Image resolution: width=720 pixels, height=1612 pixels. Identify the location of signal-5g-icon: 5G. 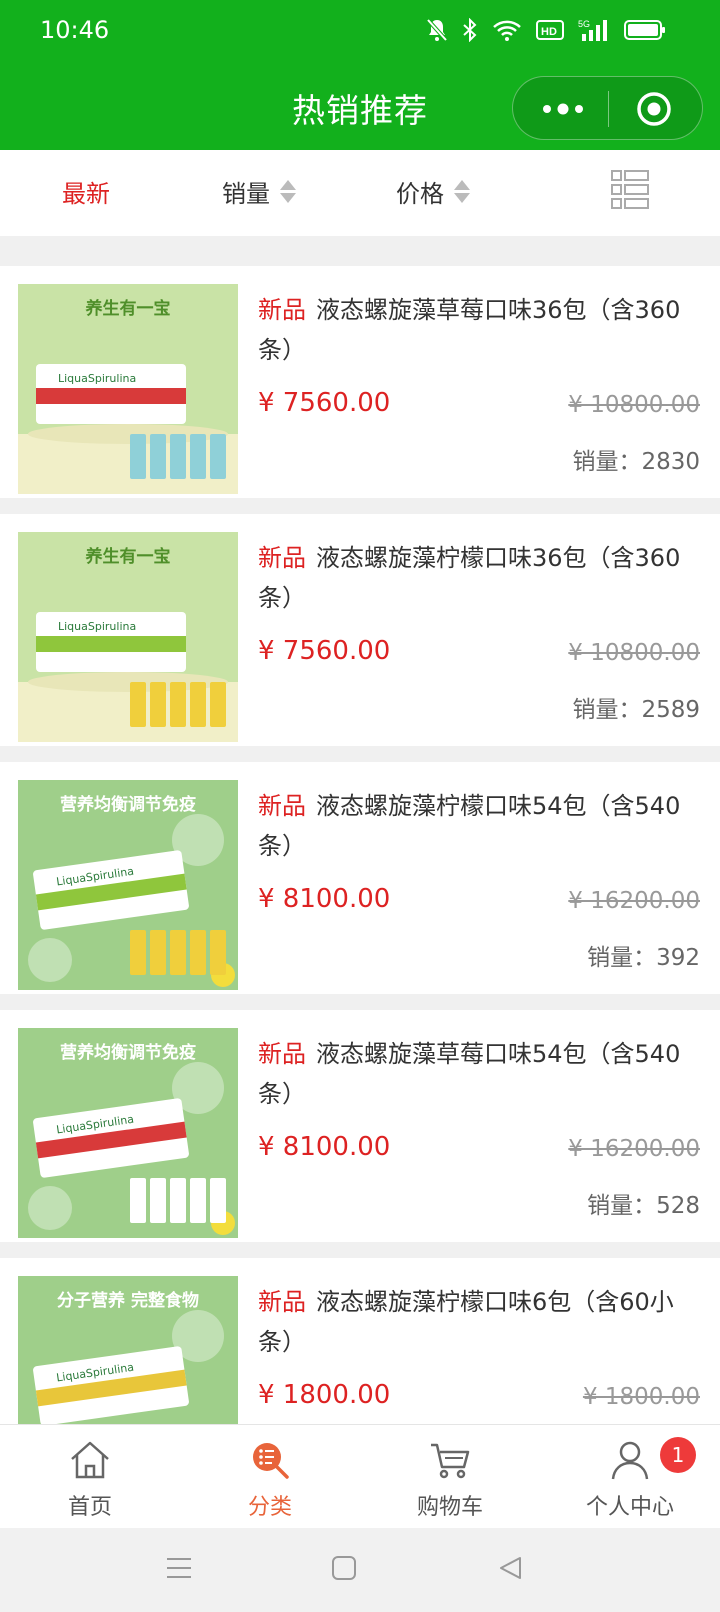
(592, 30).